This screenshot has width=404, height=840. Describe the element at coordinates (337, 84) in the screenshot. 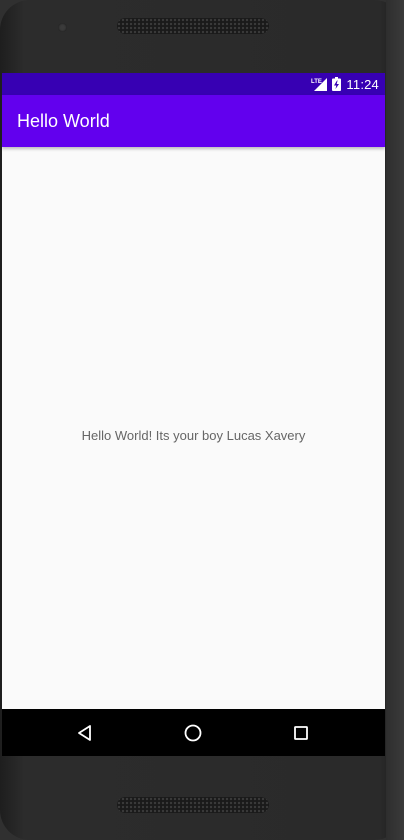

I see `battery-charging-icon` at that location.